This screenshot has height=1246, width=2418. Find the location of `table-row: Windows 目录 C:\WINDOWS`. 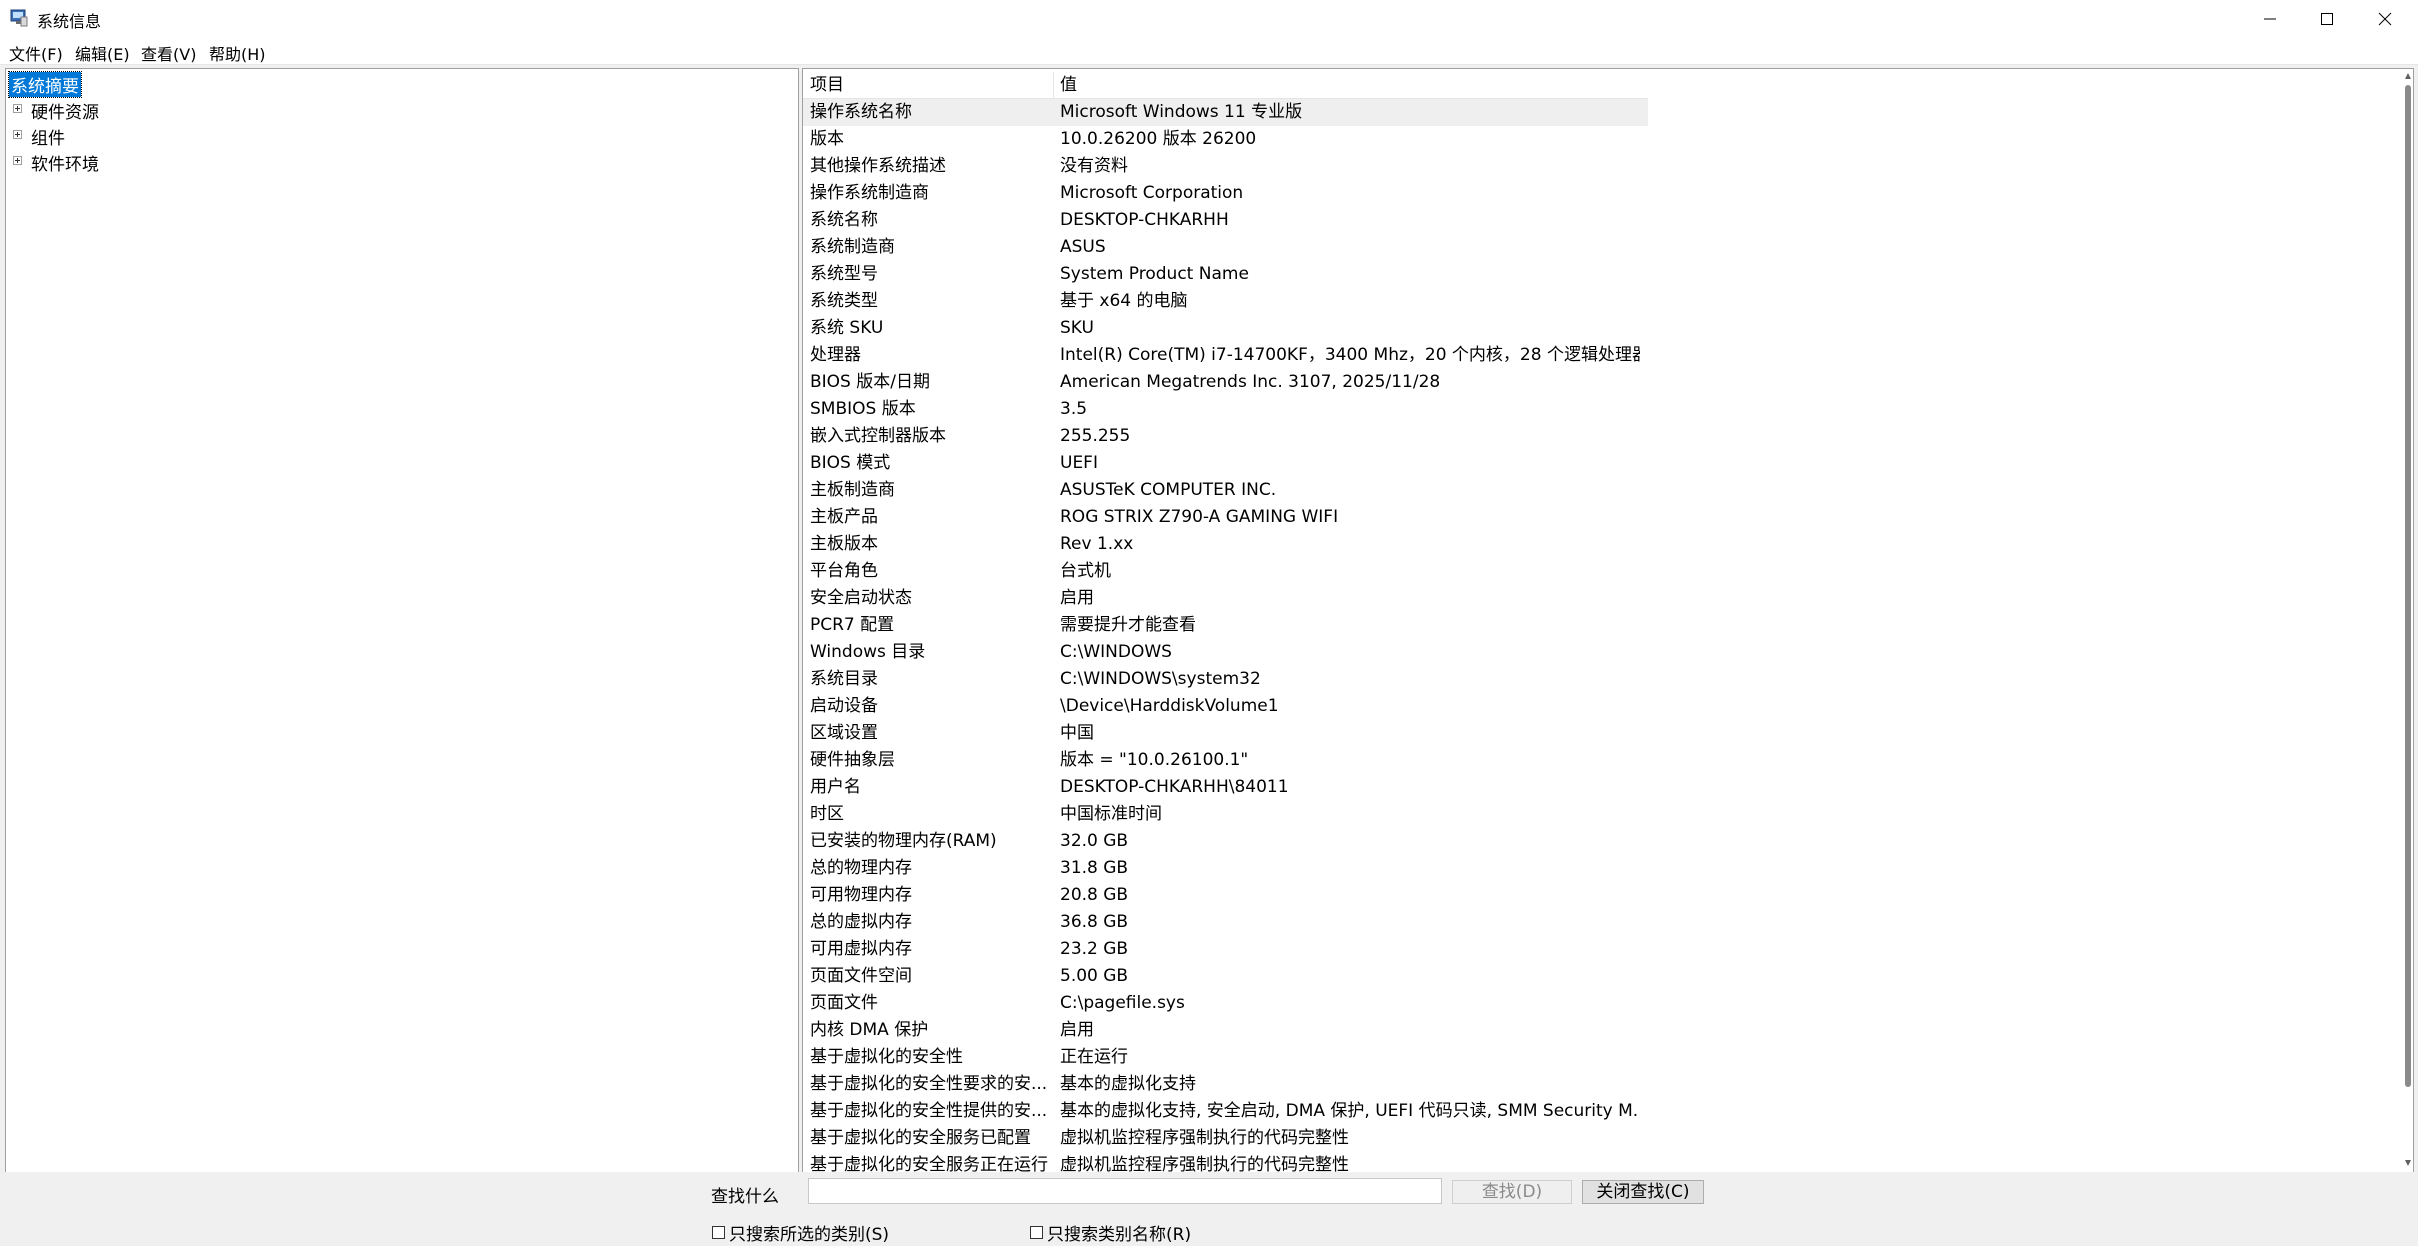

table-row: Windows 目录 C:\WINDOWS is located at coordinates (1225, 652).